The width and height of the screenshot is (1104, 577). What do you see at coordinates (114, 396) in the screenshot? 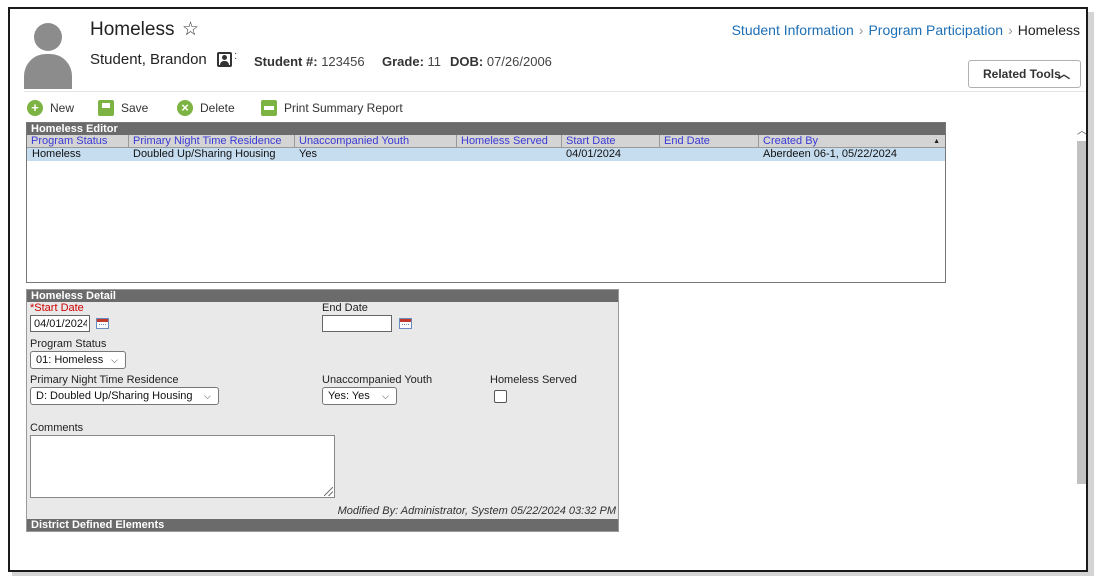
I see `residence-value: D: Doubled Up/Sharing Housing` at bounding box center [114, 396].